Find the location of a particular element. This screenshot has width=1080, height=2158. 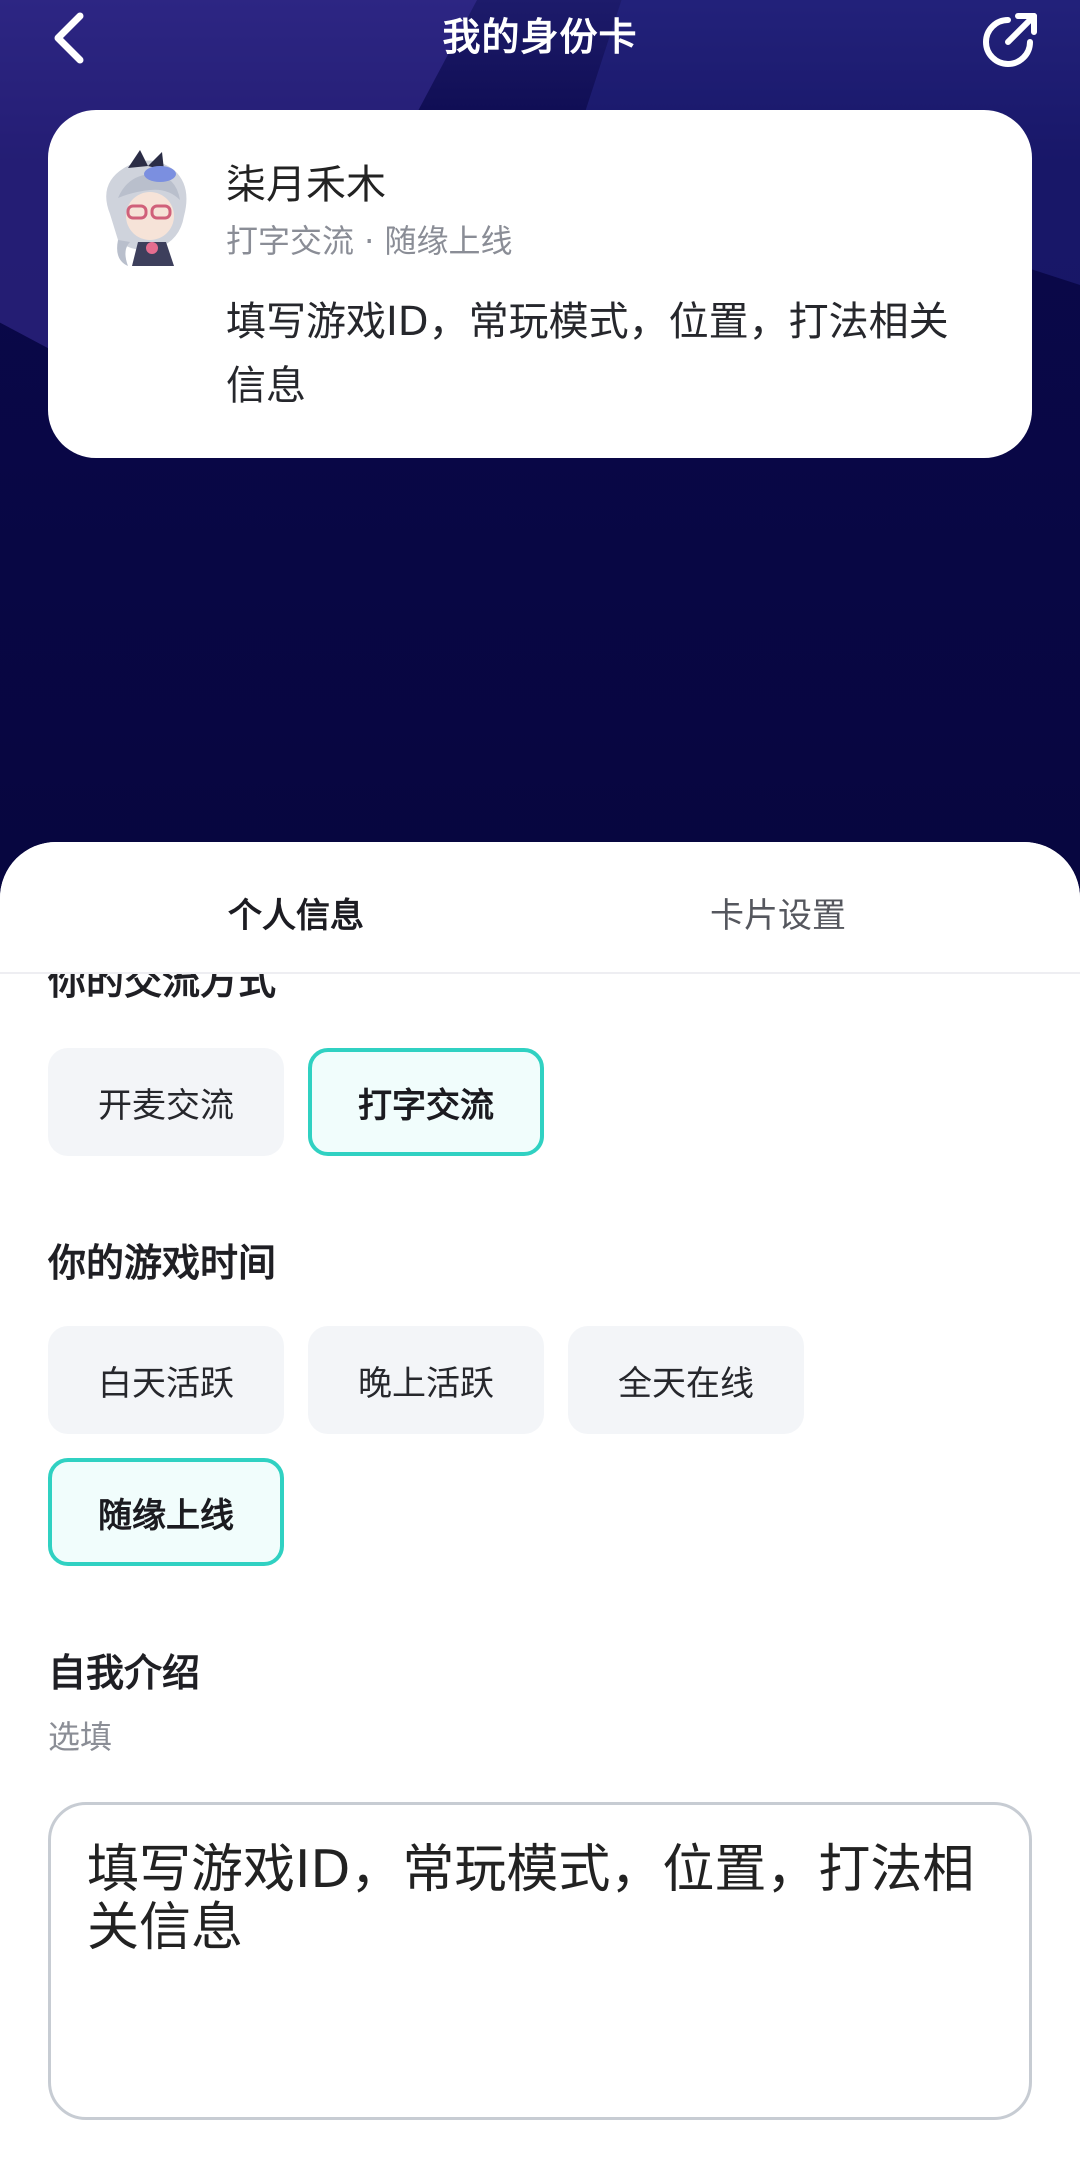

intro-section-title: 自我介绍 is located at coordinates (124, 1673).